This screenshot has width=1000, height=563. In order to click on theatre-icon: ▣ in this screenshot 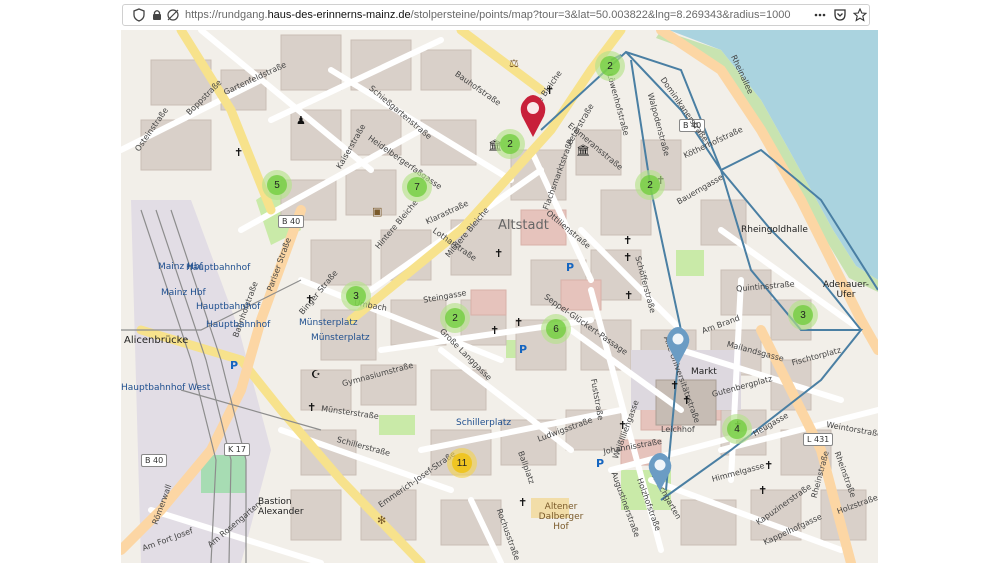, I will do `click(377, 211)`.